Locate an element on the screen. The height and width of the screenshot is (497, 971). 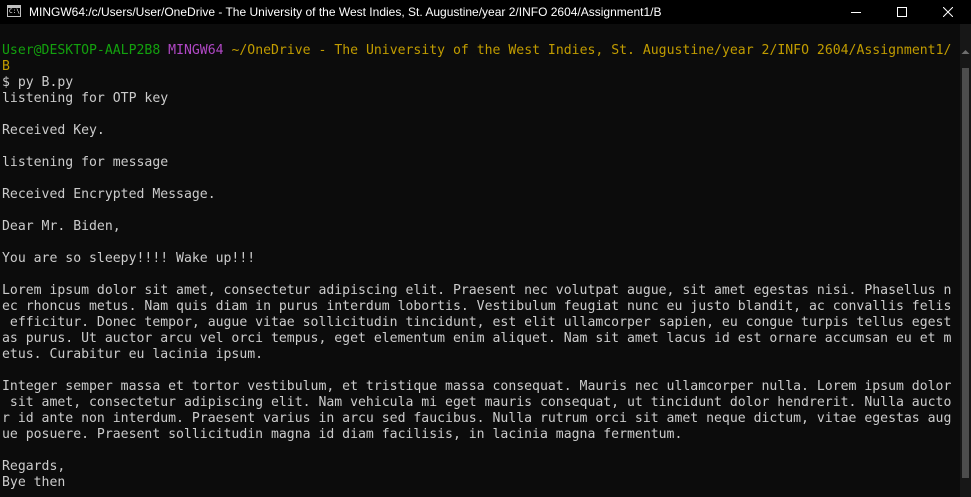
close-icon is located at coordinates (948, 12).